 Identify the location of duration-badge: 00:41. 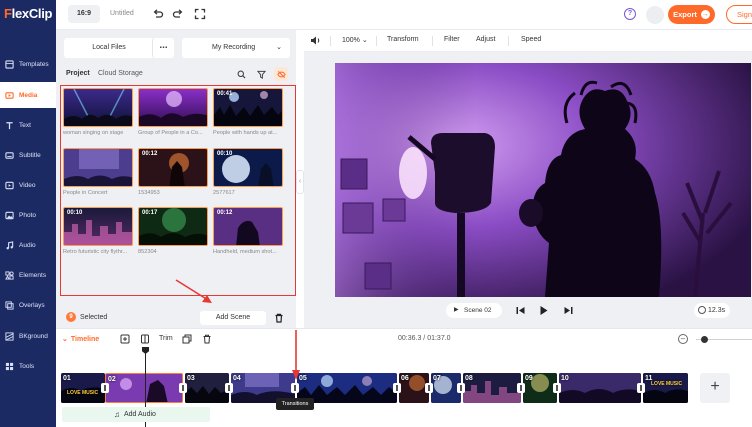
(225, 94).